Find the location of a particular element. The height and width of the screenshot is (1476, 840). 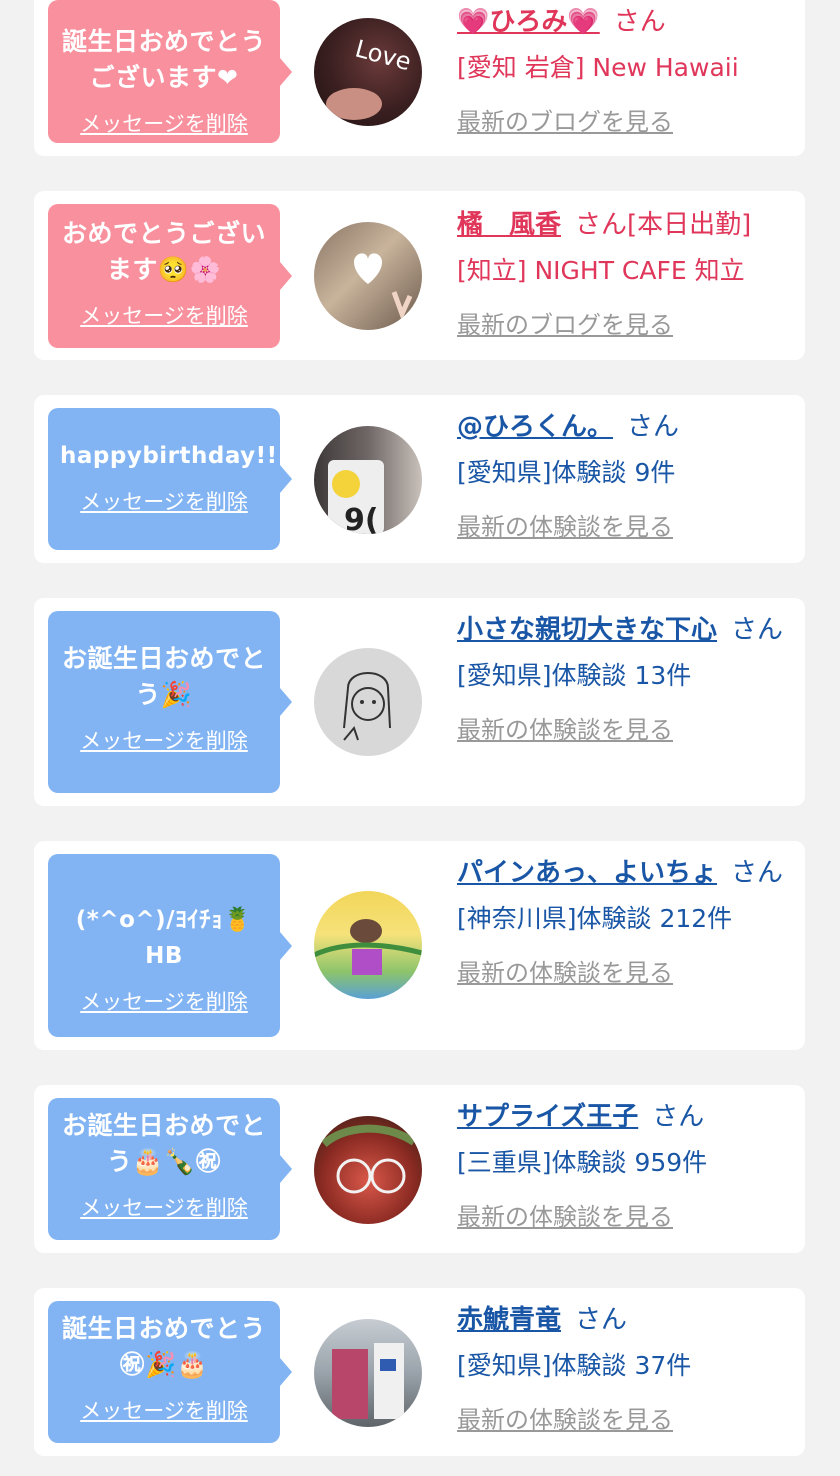

message-text: おめでとうございます🥺🌸 is located at coordinates (163, 251).